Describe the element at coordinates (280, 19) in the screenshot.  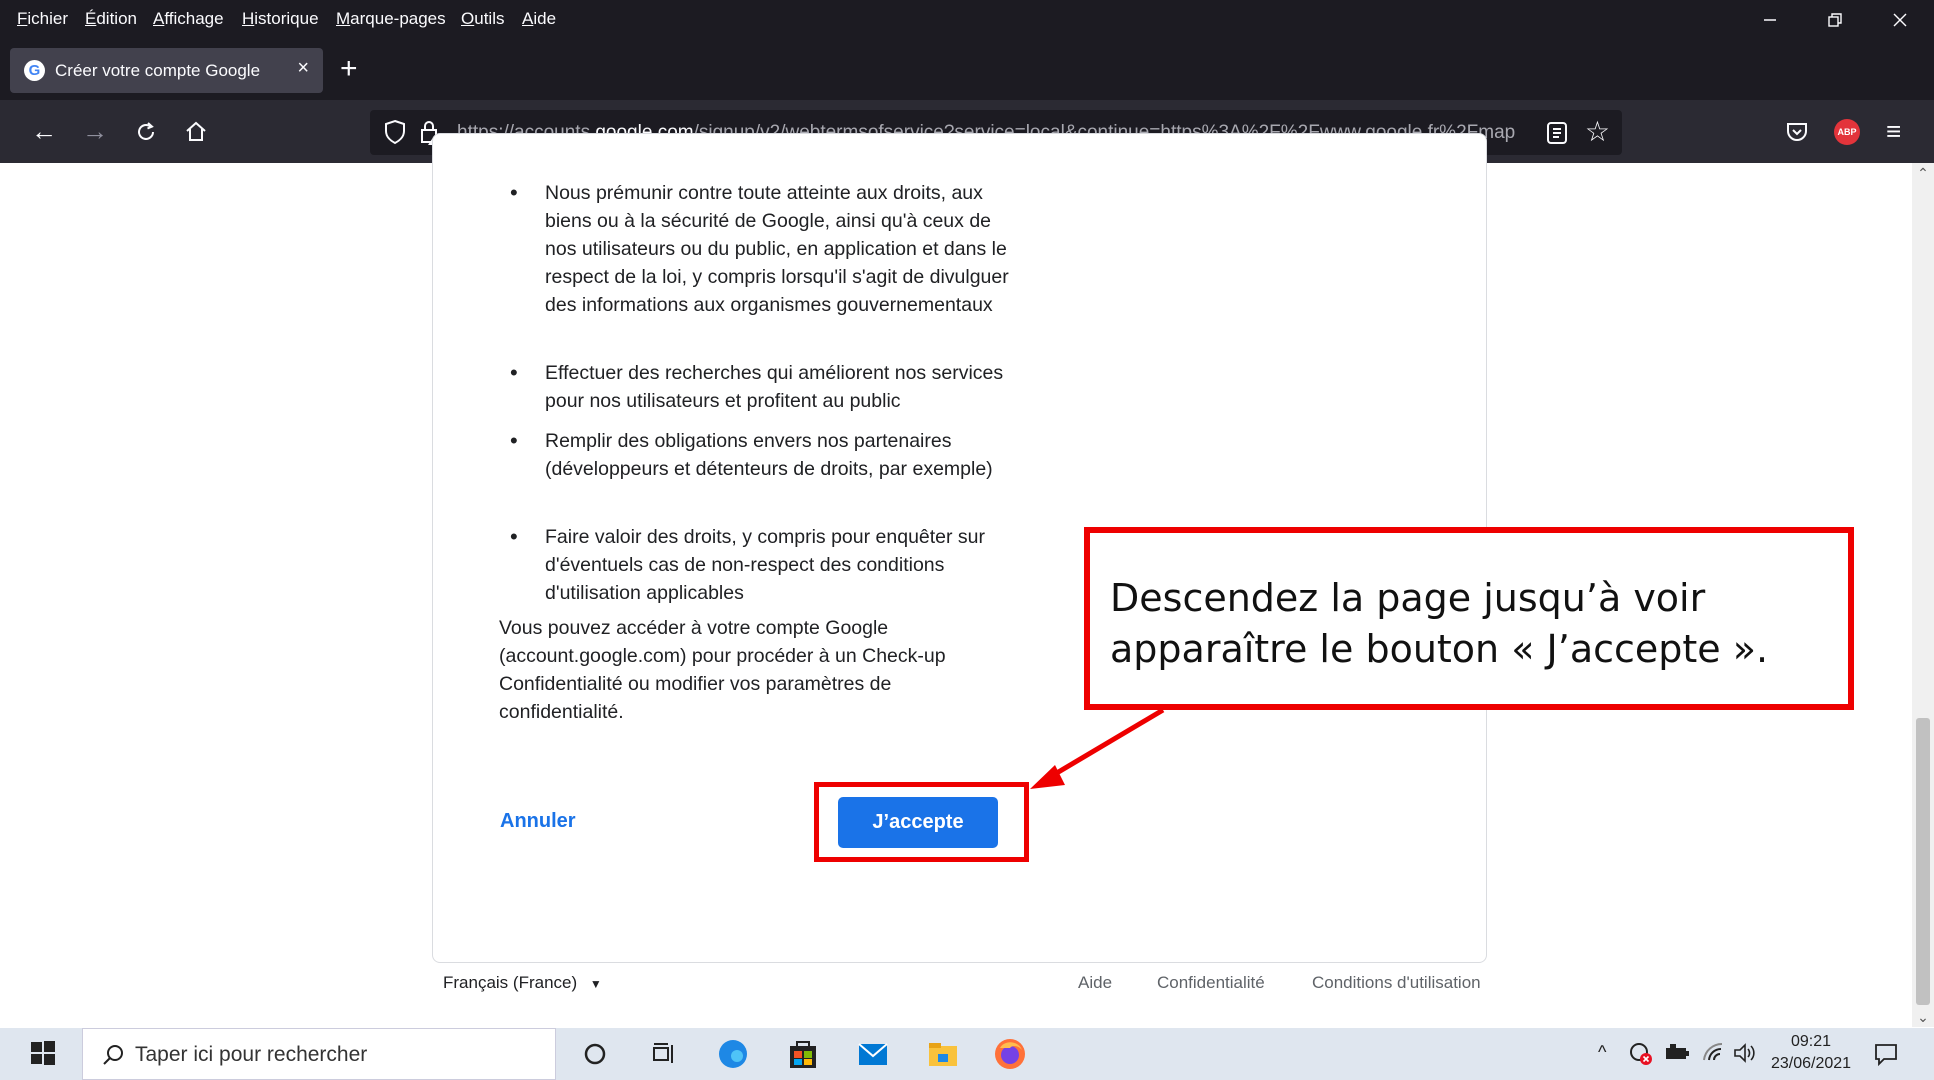
I see `menu-historique: Historique` at that location.